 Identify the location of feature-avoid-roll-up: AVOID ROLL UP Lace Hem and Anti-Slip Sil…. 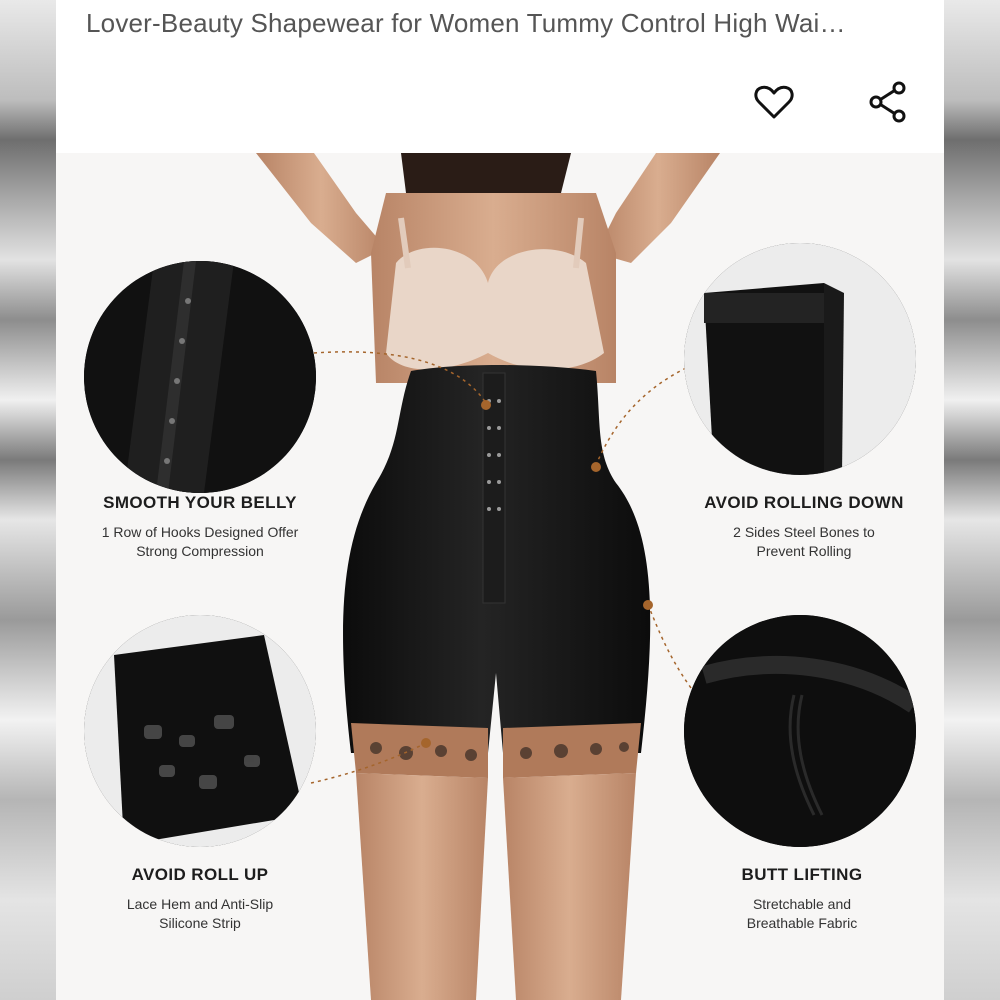
(200, 899).